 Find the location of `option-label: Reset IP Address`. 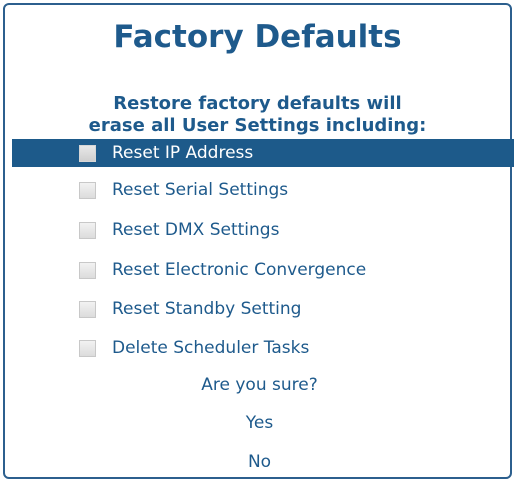

option-label: Reset IP Address is located at coordinates (183, 153).